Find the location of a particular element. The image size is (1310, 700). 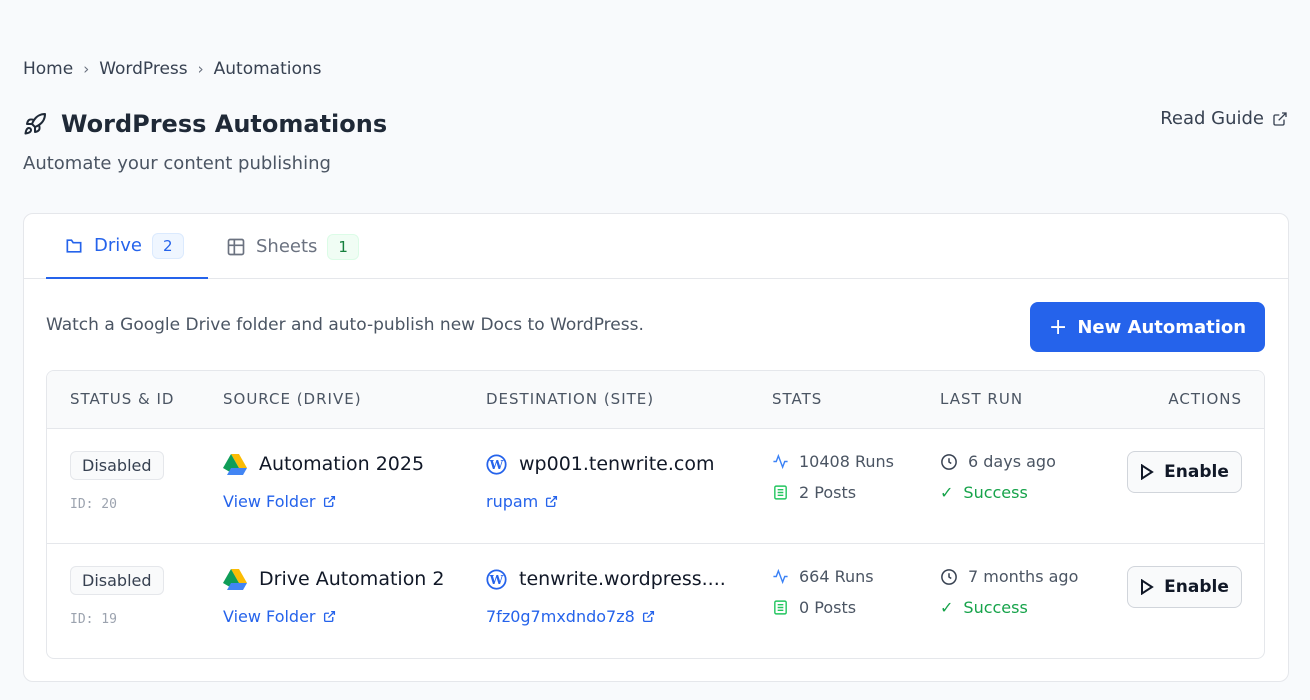

site-user-link: 7fz0g7mxdndo7z8 is located at coordinates (570, 616).